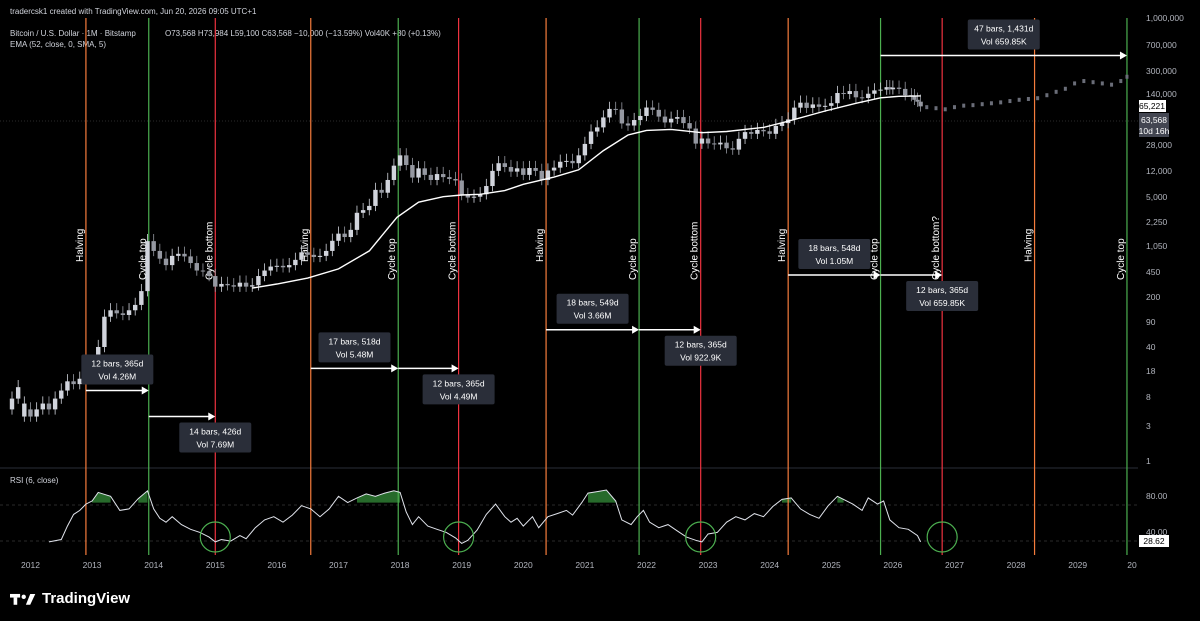 This screenshot has height=621, width=1200. I want to click on vline-label: Cycle top, so click(633, 259).